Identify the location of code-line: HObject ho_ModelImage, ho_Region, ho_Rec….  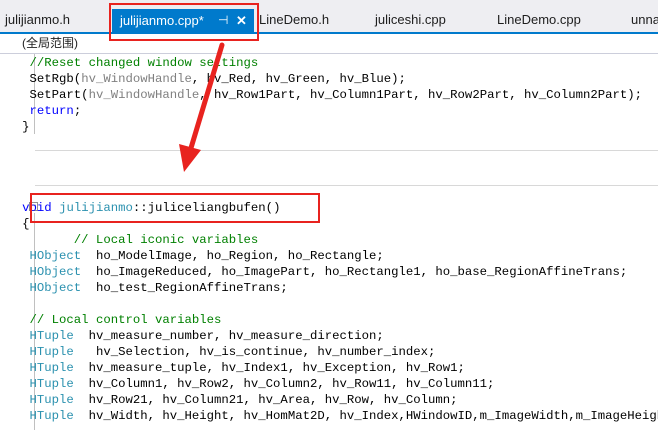
(329, 256).